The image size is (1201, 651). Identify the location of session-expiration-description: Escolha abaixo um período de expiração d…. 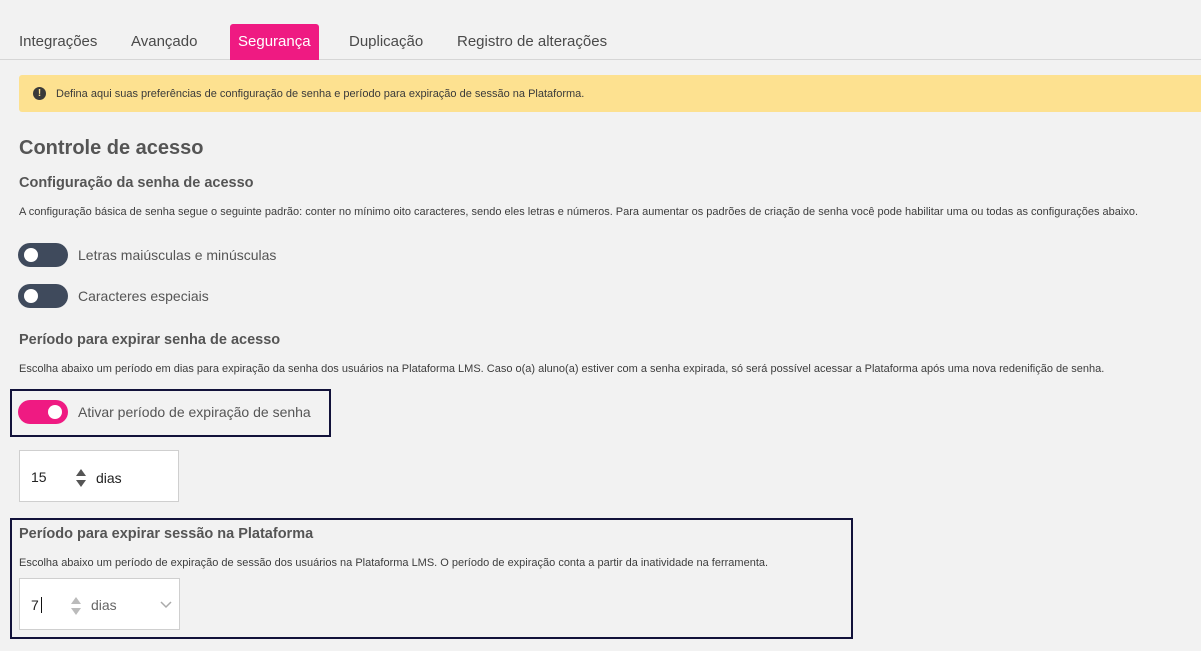
(394, 563).